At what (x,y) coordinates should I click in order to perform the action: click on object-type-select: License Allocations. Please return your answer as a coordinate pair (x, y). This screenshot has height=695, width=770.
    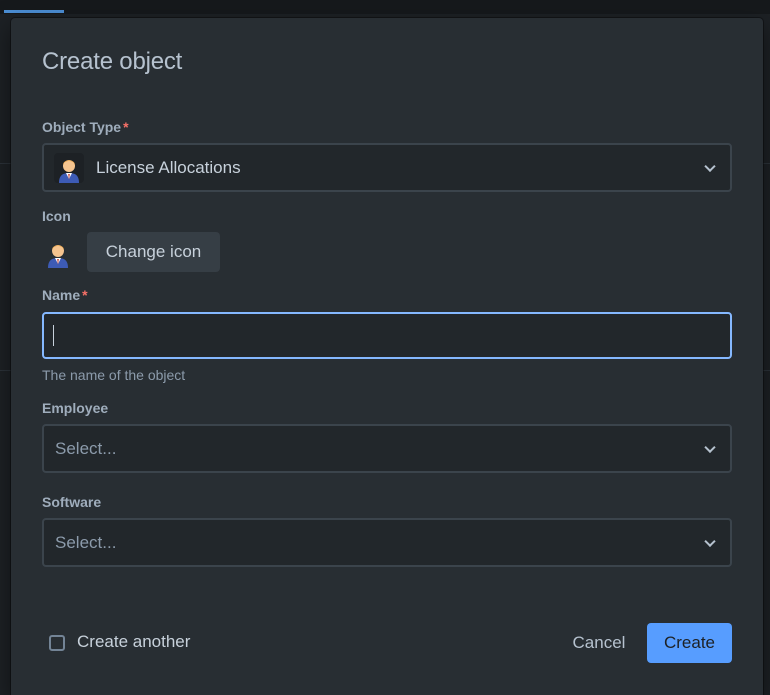
    Looking at the image, I should click on (387, 167).